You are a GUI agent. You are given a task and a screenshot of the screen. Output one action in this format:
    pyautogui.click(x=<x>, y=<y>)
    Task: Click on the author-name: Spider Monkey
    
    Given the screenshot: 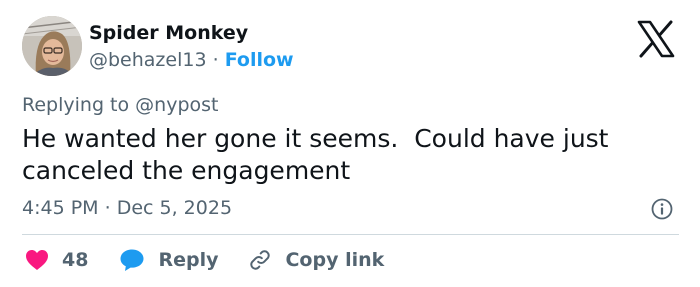 What is the action you would take?
    pyautogui.click(x=168, y=33)
    